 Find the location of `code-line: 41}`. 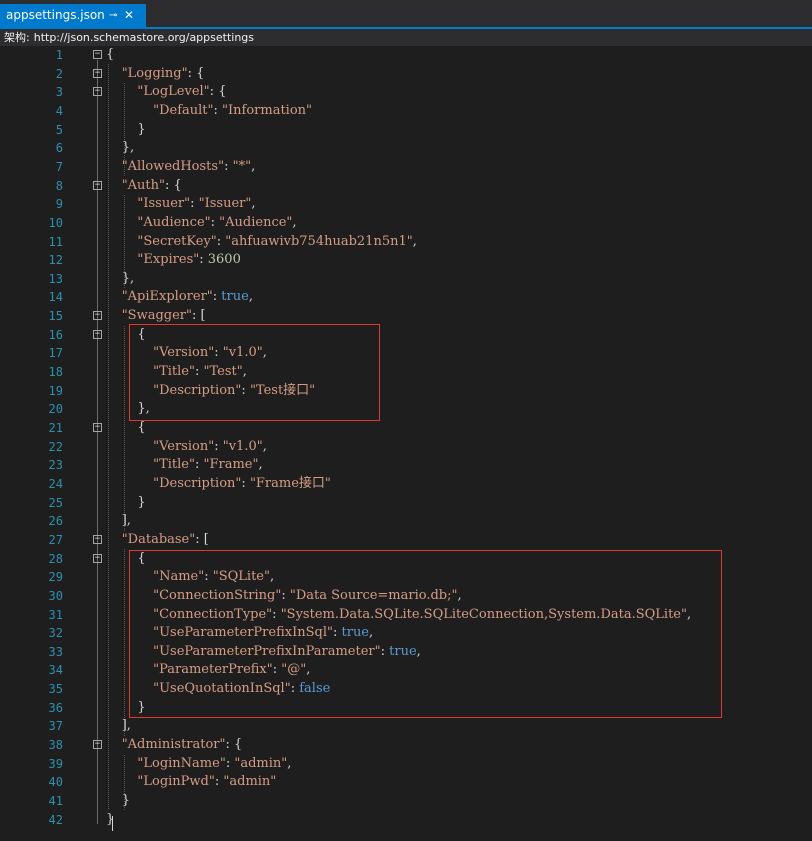

code-line: 41} is located at coordinates (406, 801).